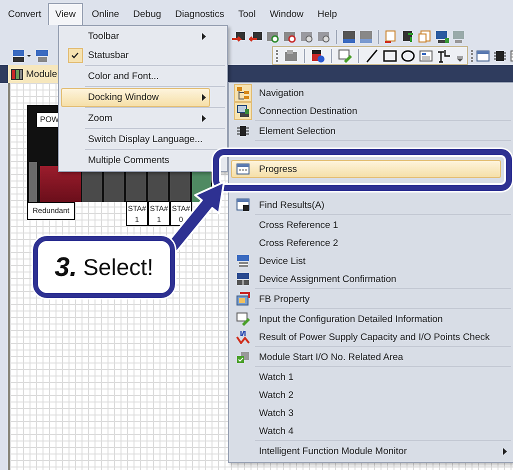 Image resolution: width=513 pixels, height=470 pixels. I want to click on menu-item: Convert, so click(24, 14).